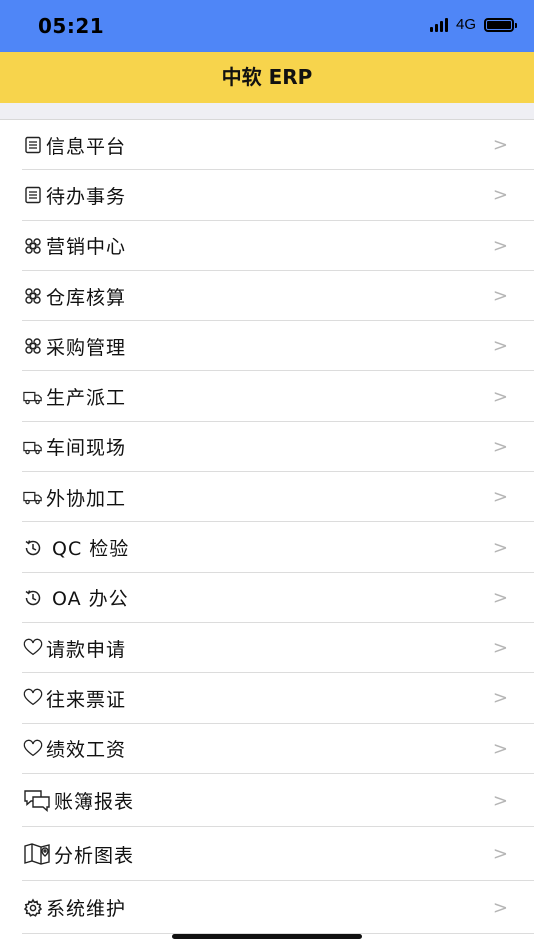 The width and height of the screenshot is (534, 950). I want to click on nav-bar: 中软 ERP, so click(267, 77).